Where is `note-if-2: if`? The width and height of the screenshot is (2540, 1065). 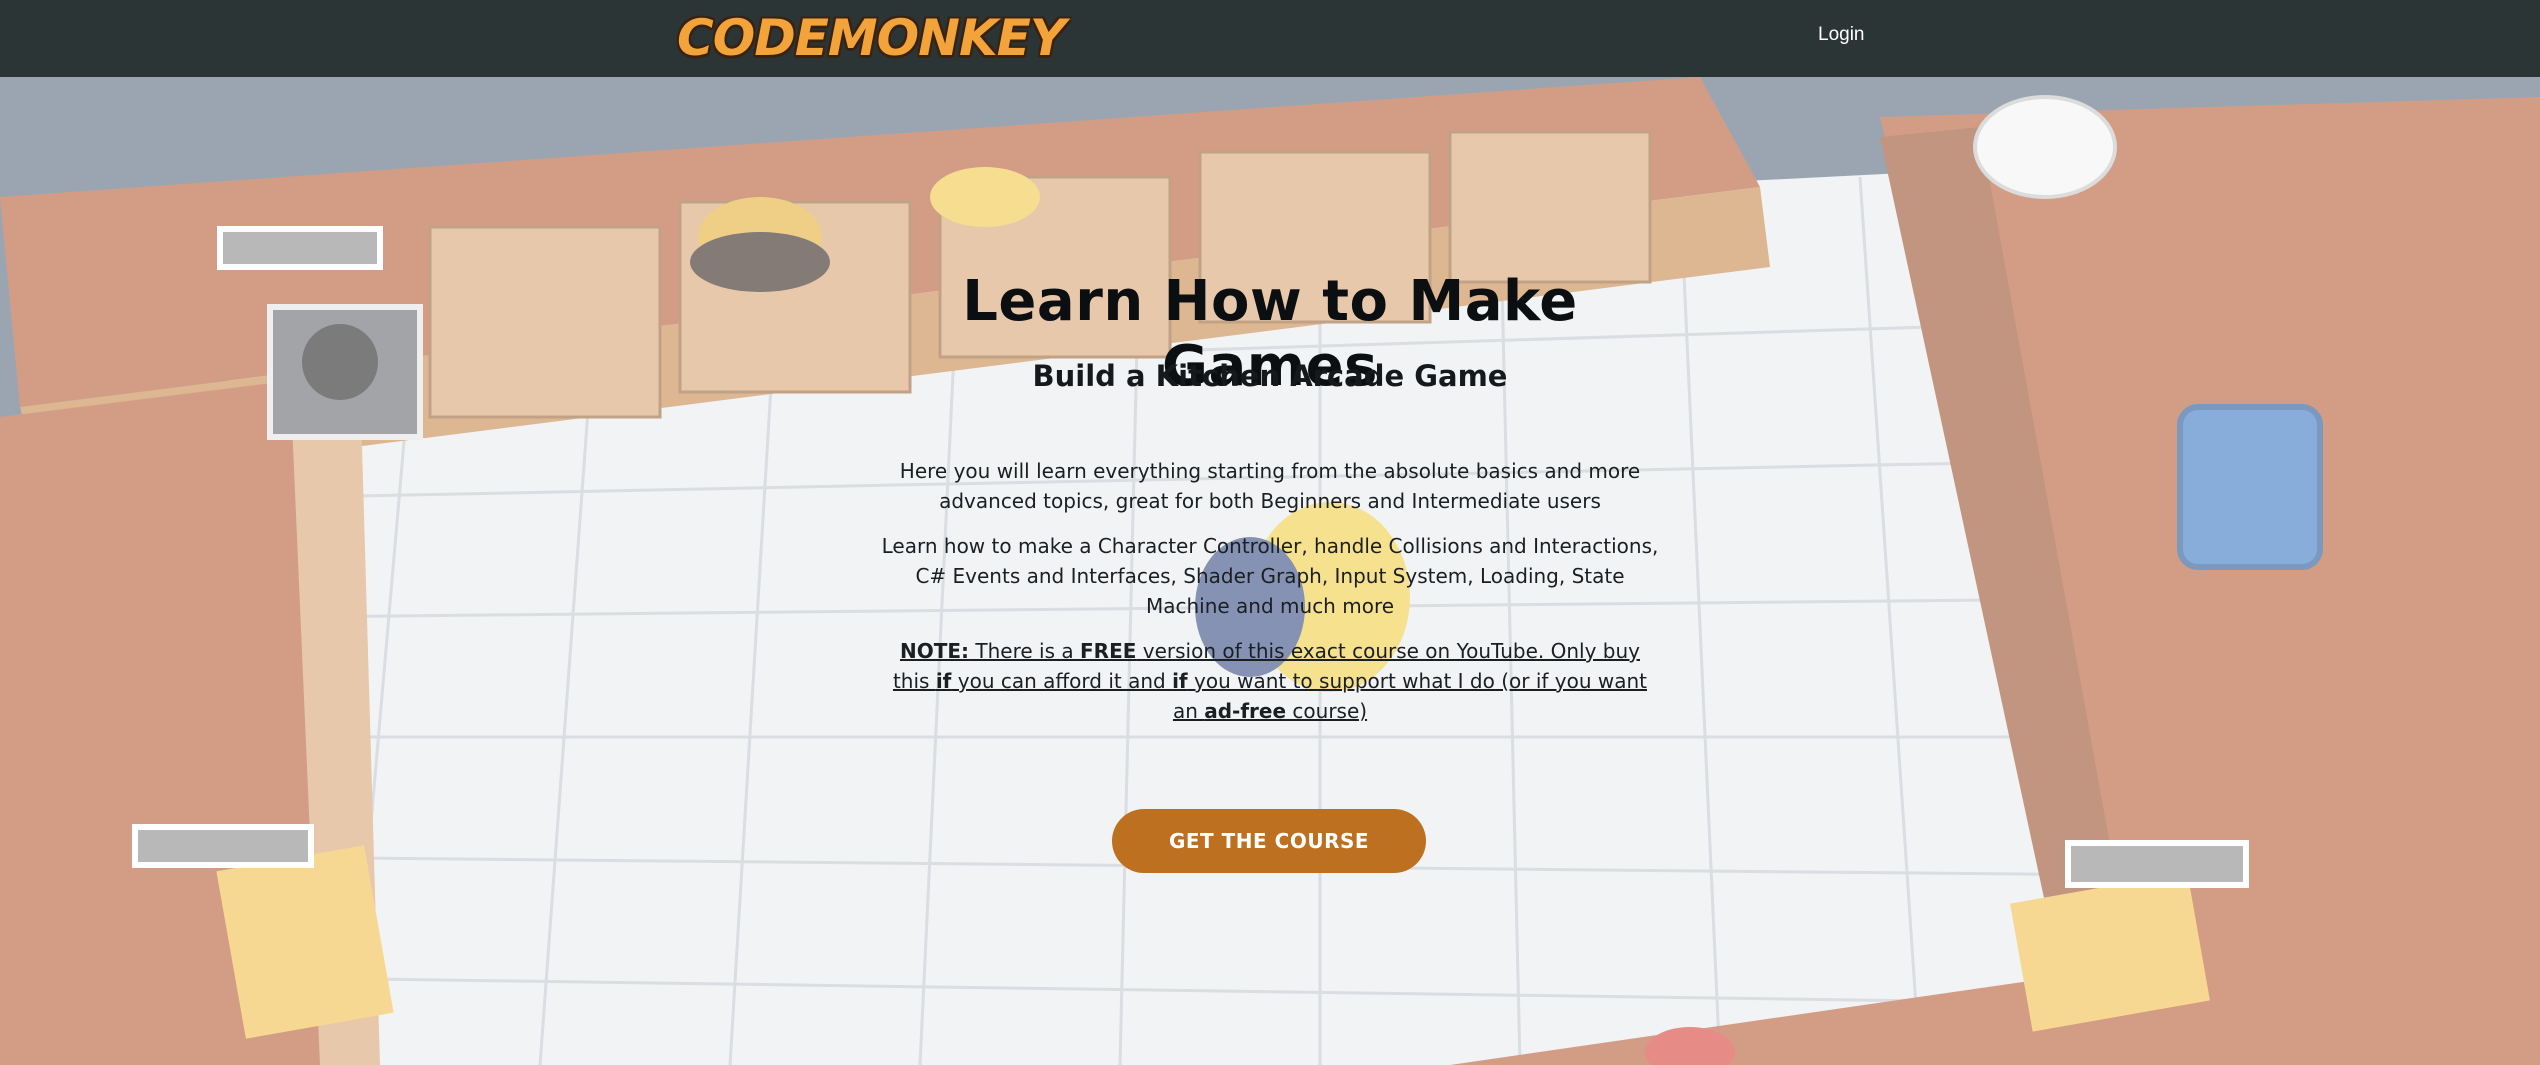 note-if-2: if is located at coordinates (1180, 681).